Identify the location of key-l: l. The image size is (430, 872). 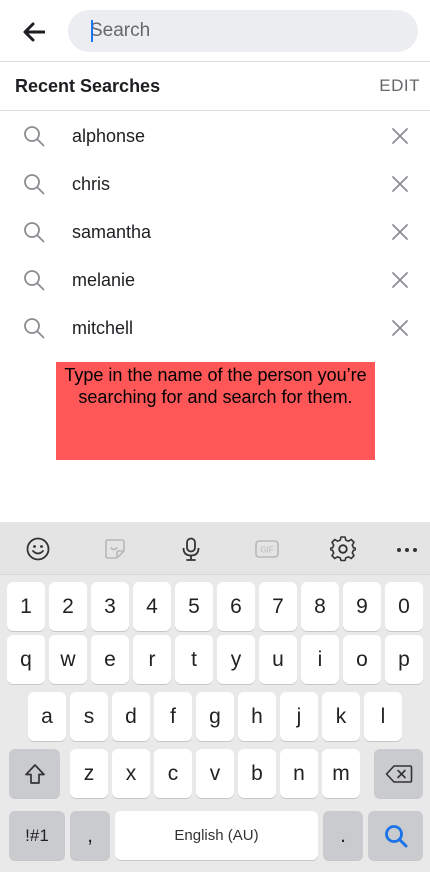
(383, 716).